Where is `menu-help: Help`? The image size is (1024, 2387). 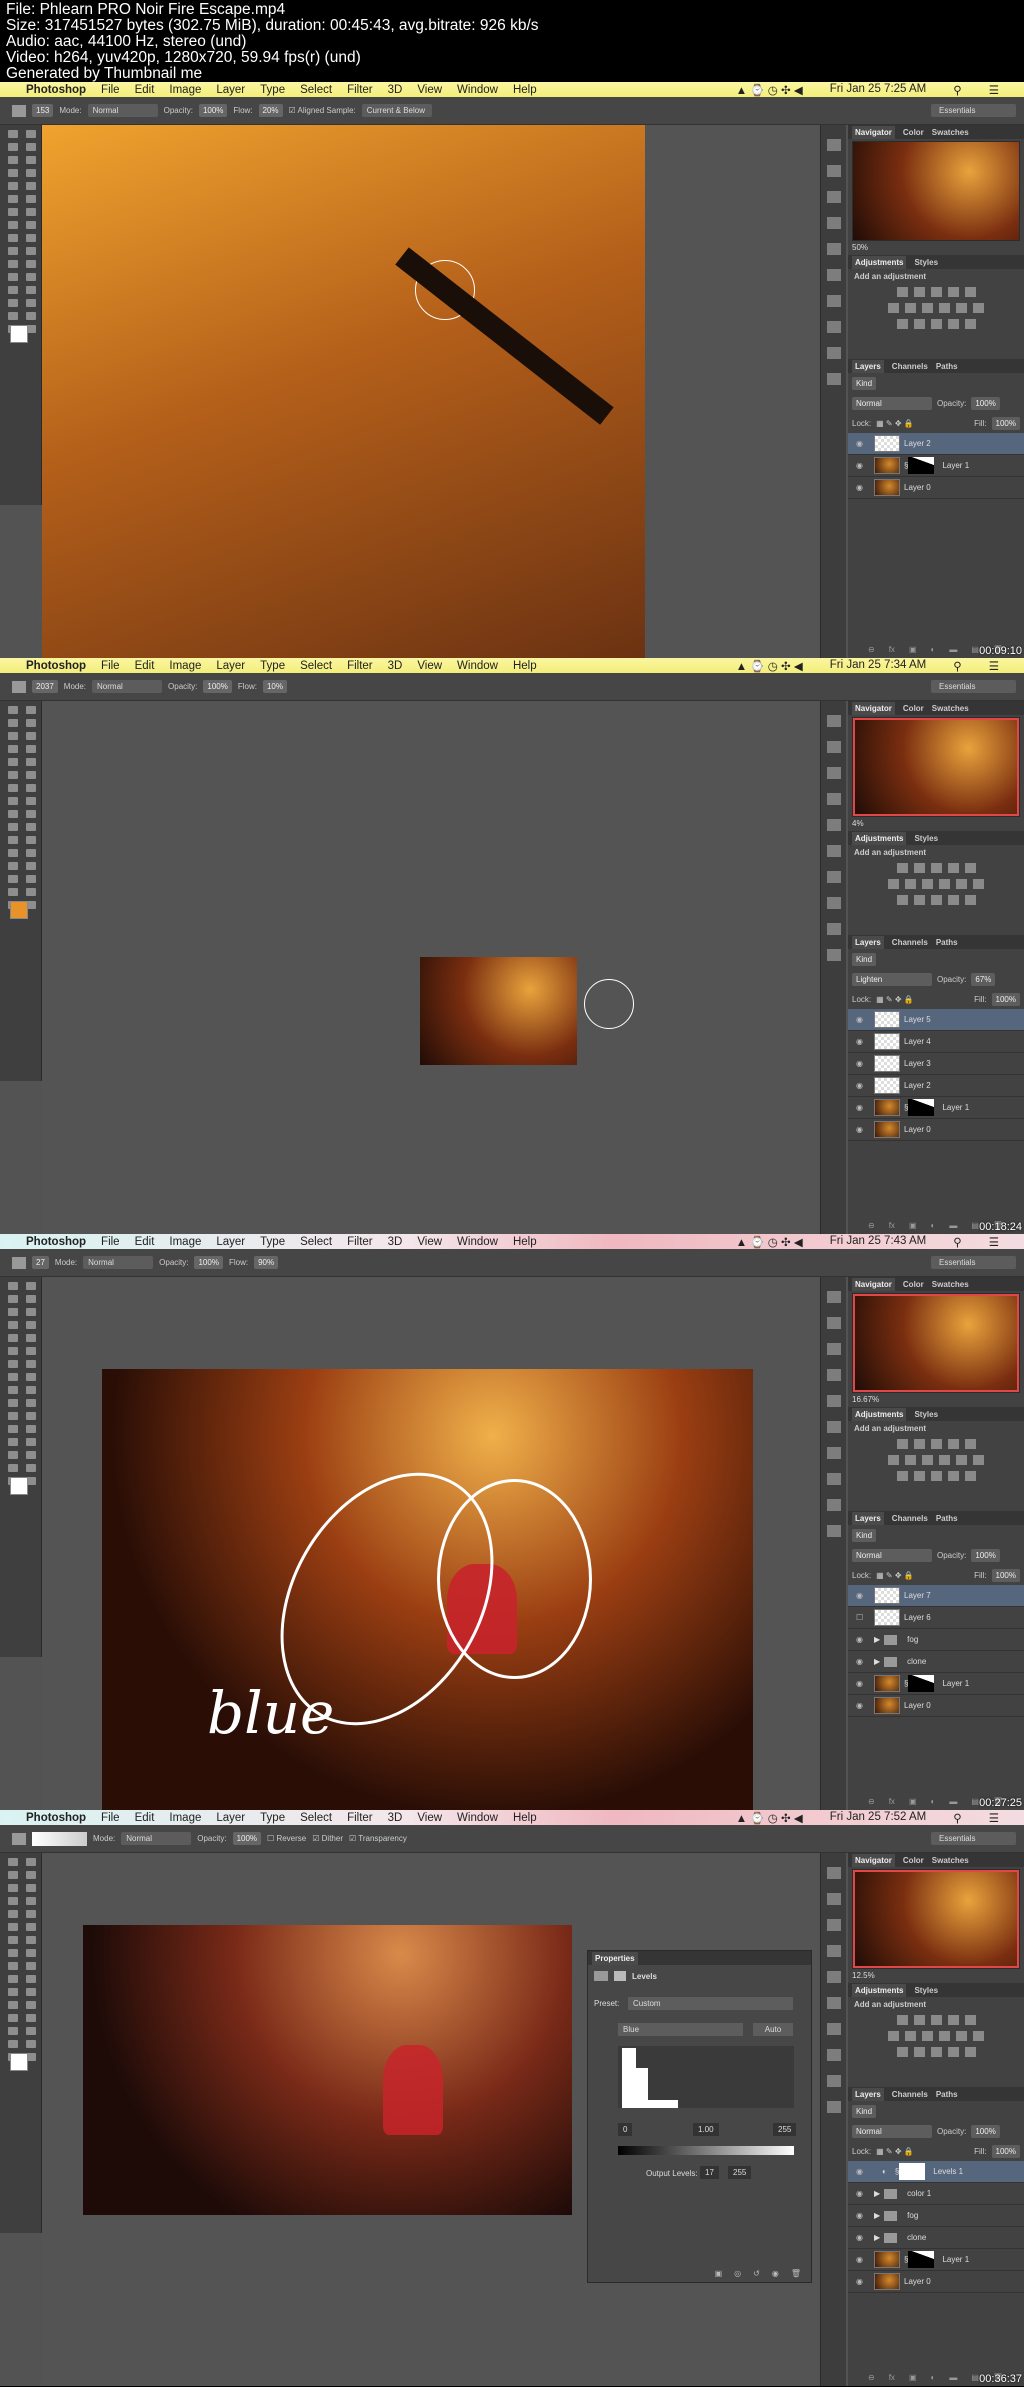
menu-help: Help is located at coordinates (525, 1818).